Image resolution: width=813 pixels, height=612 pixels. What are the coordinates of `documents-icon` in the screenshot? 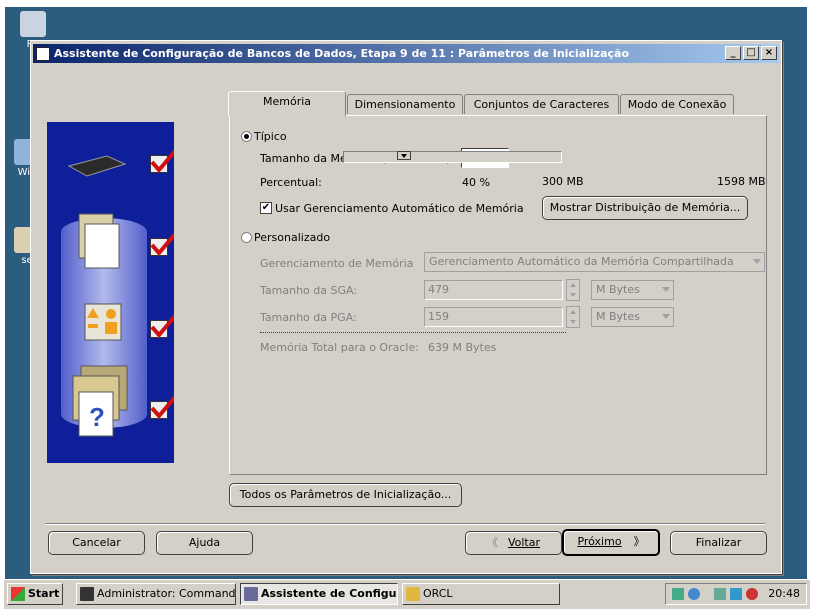 It's located at (99, 241).